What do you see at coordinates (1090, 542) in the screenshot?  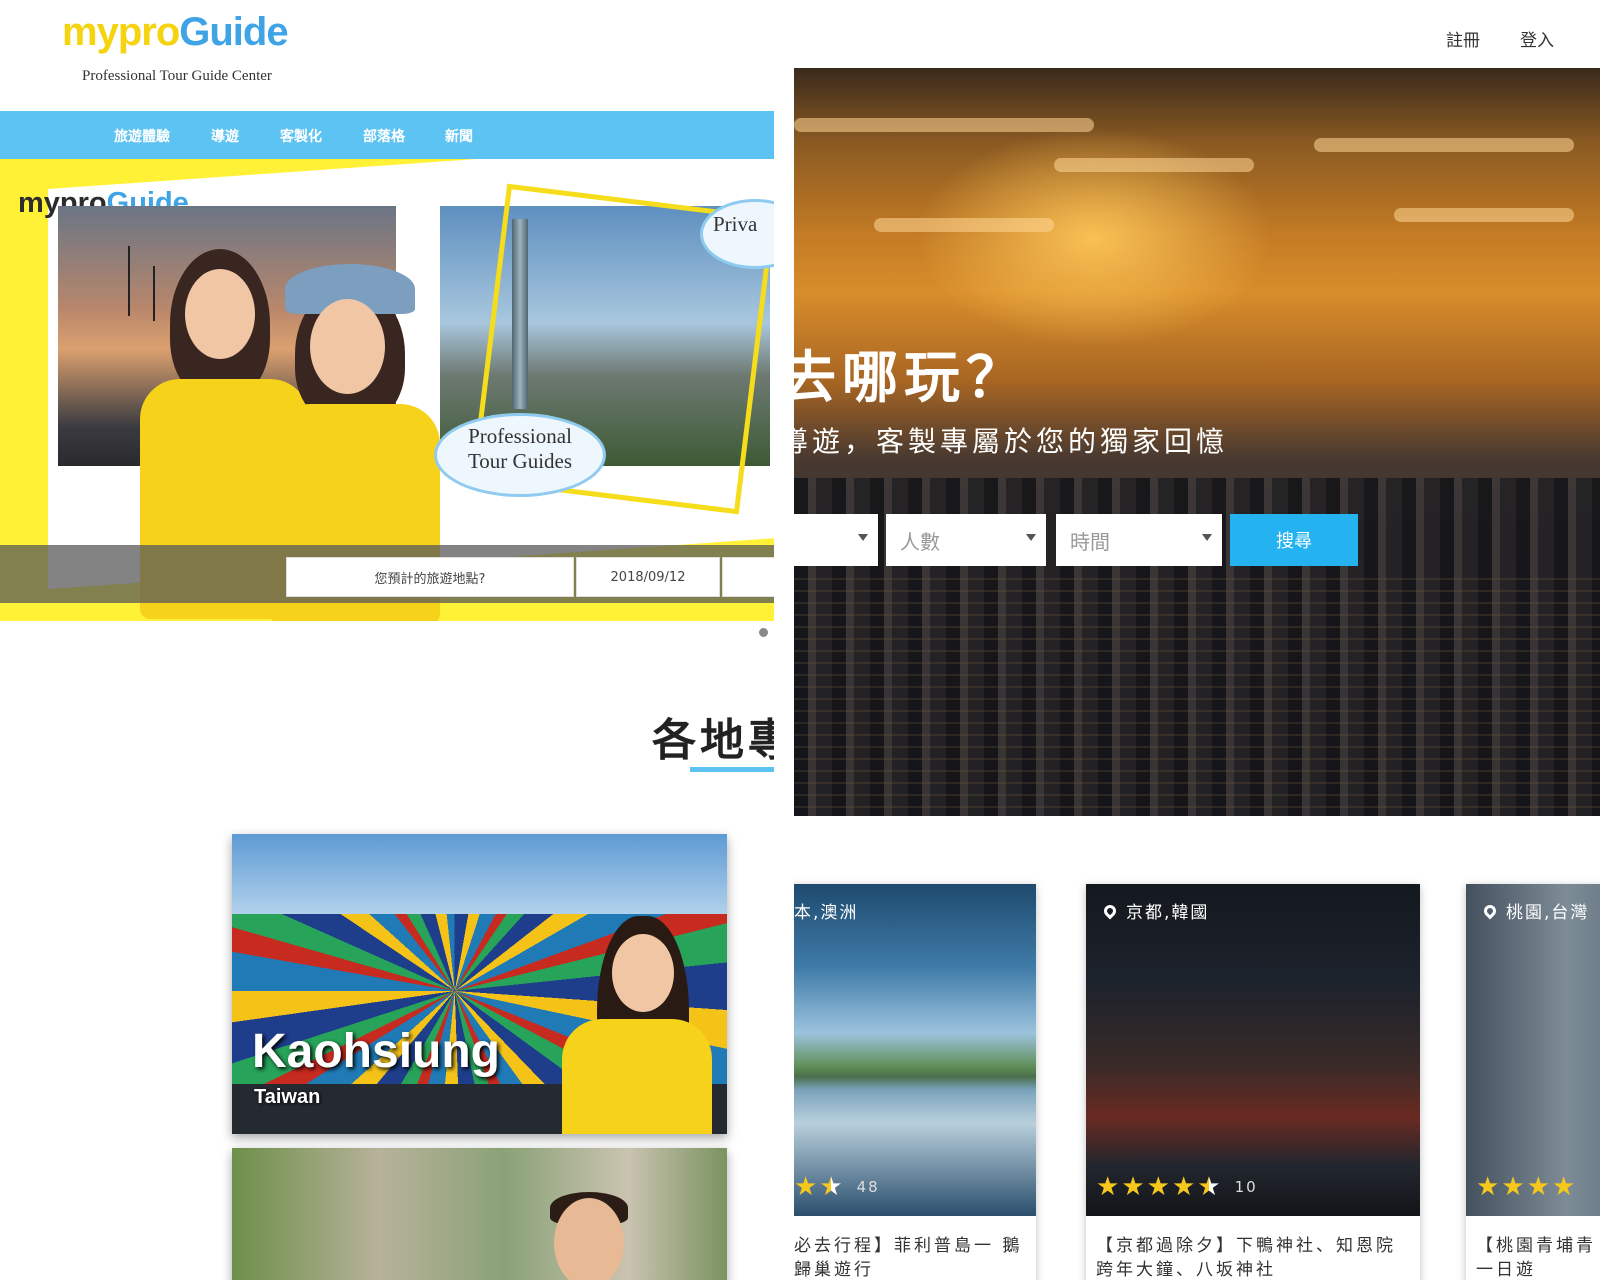 I see `time-placeholder: 時間` at bounding box center [1090, 542].